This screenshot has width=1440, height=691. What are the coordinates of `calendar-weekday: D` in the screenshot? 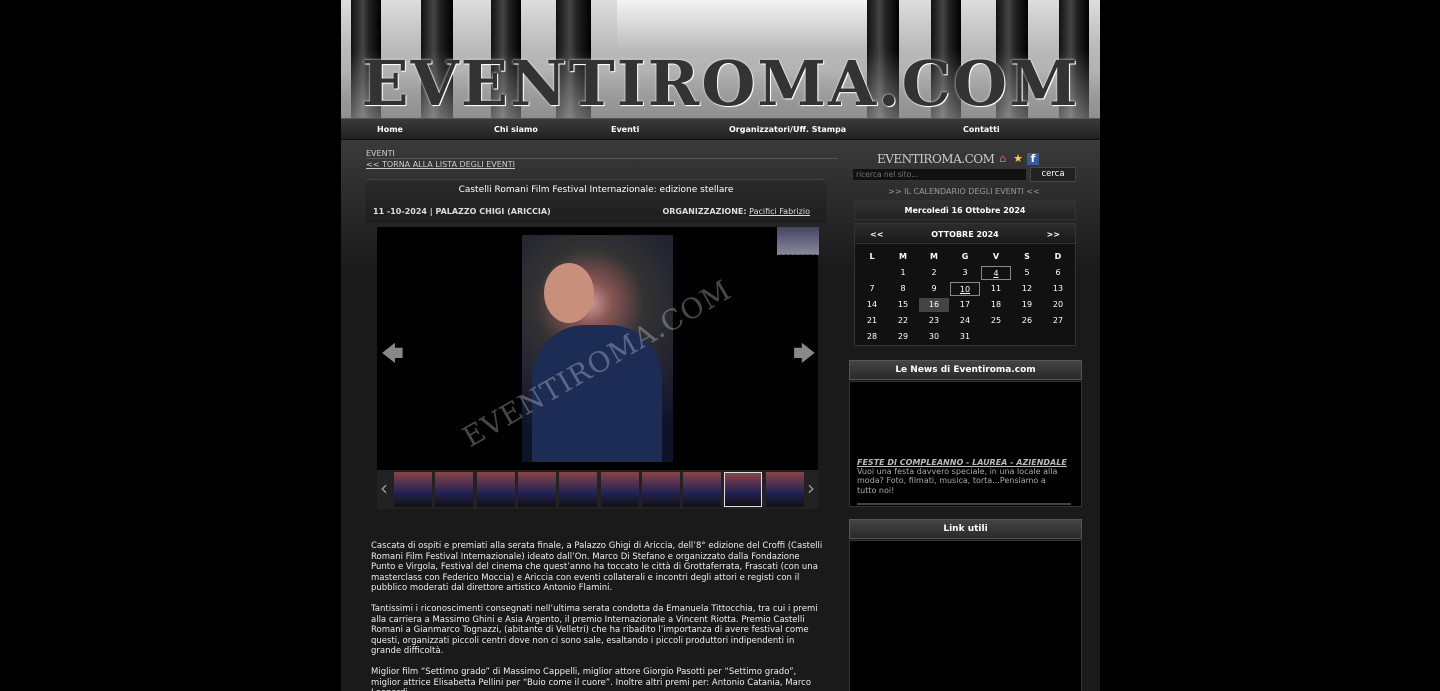 It's located at (1058, 256).